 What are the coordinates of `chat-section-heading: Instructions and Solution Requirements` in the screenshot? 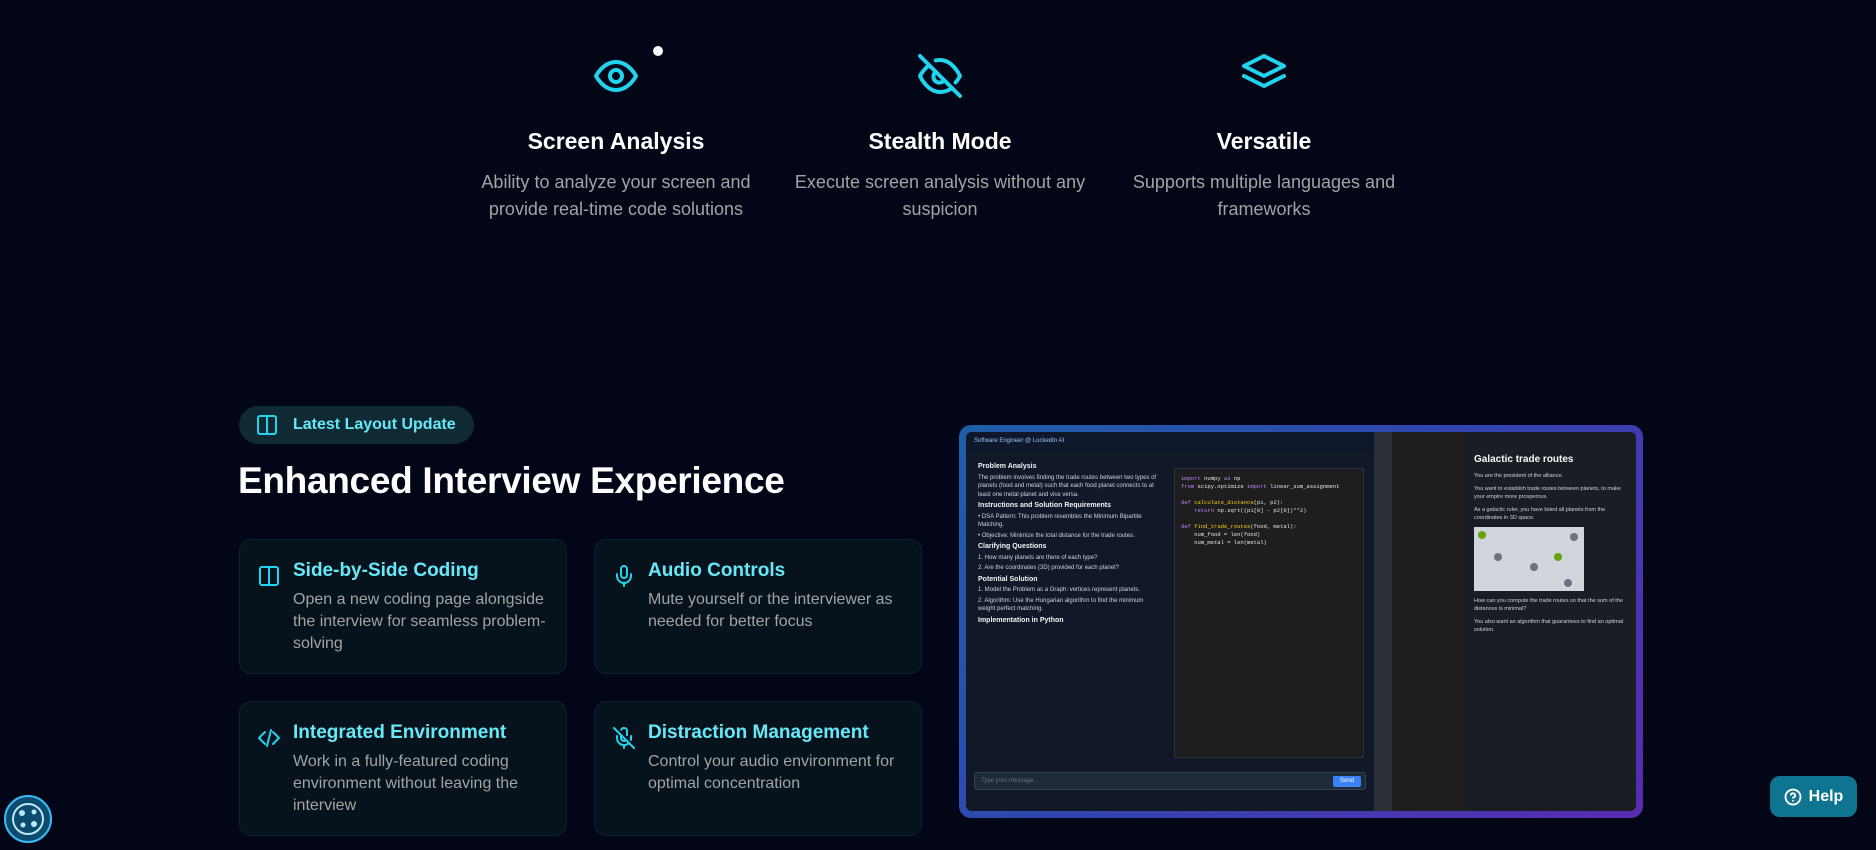 It's located at (1045, 505).